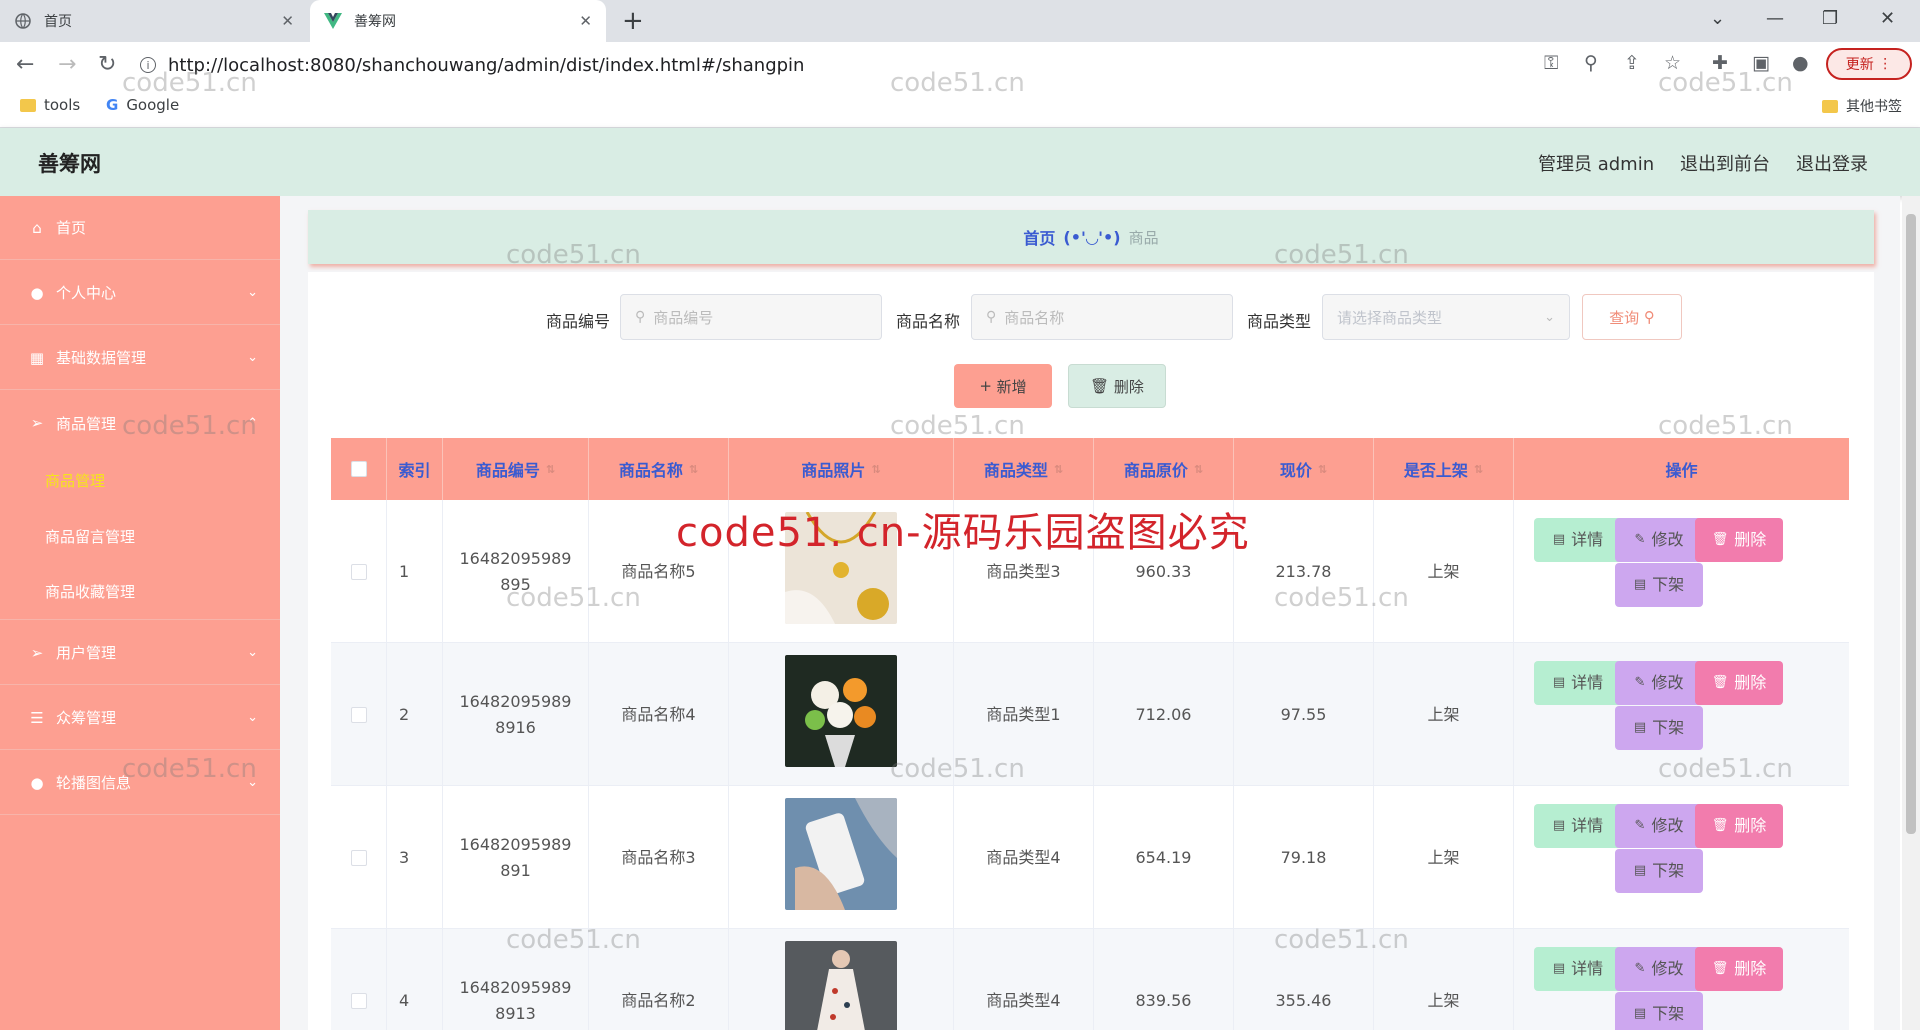  I want to click on bookmark-google: G Google, so click(142, 105).